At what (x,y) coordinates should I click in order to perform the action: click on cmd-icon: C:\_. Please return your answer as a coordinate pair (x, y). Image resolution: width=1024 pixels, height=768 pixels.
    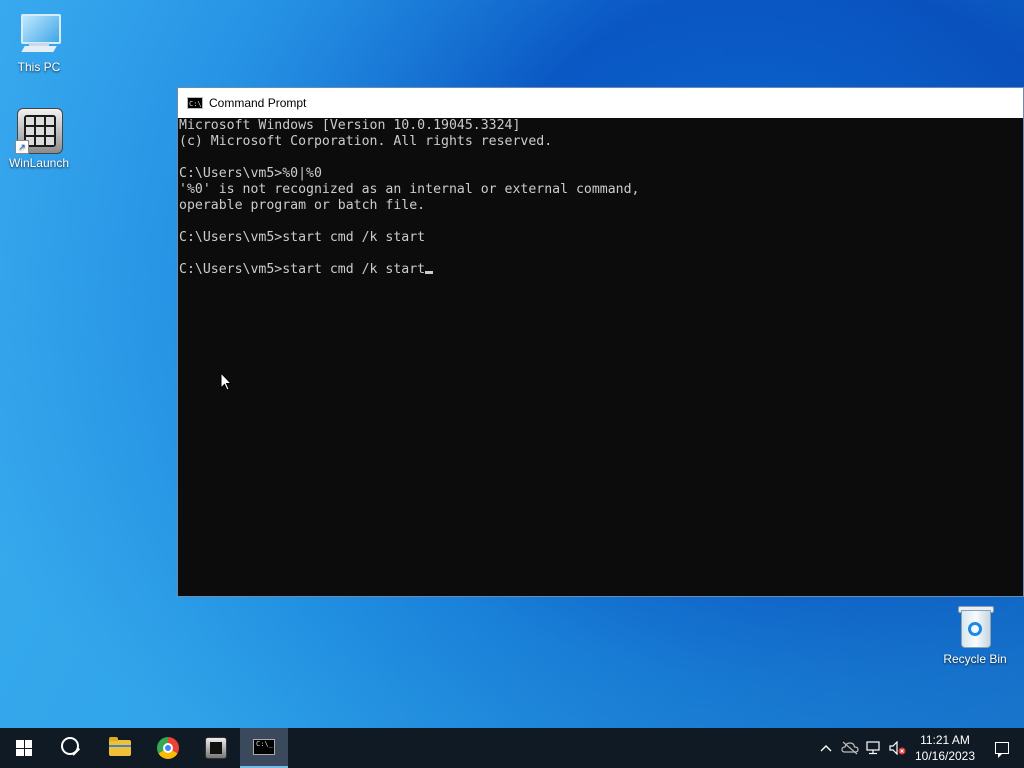
    Looking at the image, I should click on (264, 747).